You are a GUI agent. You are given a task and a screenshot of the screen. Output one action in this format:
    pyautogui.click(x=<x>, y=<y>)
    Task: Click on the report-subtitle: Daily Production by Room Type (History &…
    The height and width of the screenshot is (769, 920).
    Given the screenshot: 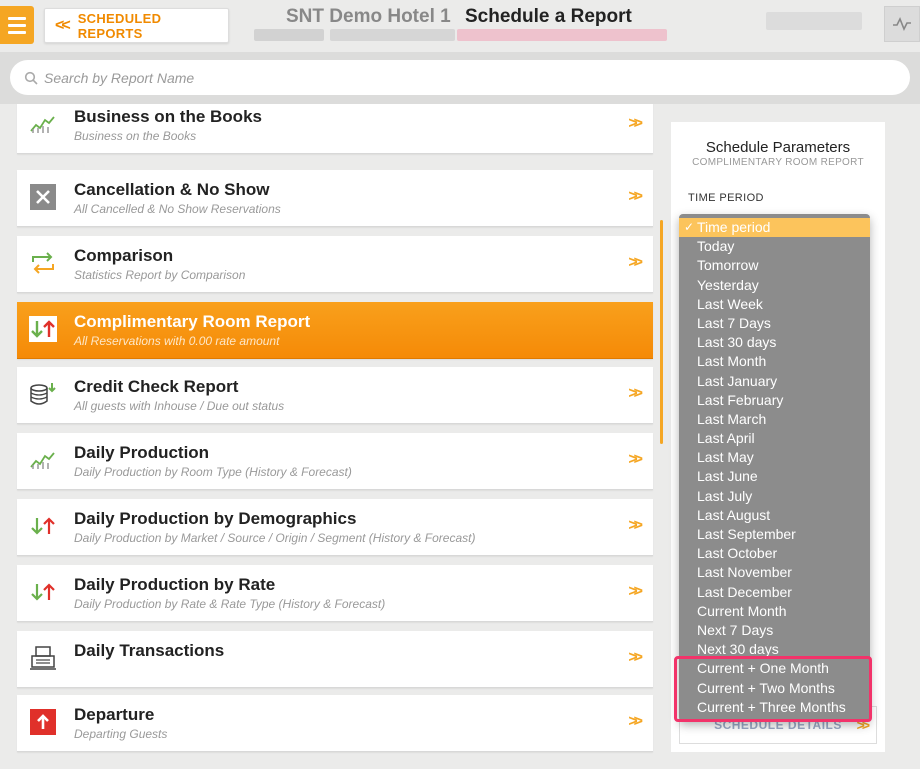 What is the action you would take?
    pyautogui.click(x=213, y=472)
    